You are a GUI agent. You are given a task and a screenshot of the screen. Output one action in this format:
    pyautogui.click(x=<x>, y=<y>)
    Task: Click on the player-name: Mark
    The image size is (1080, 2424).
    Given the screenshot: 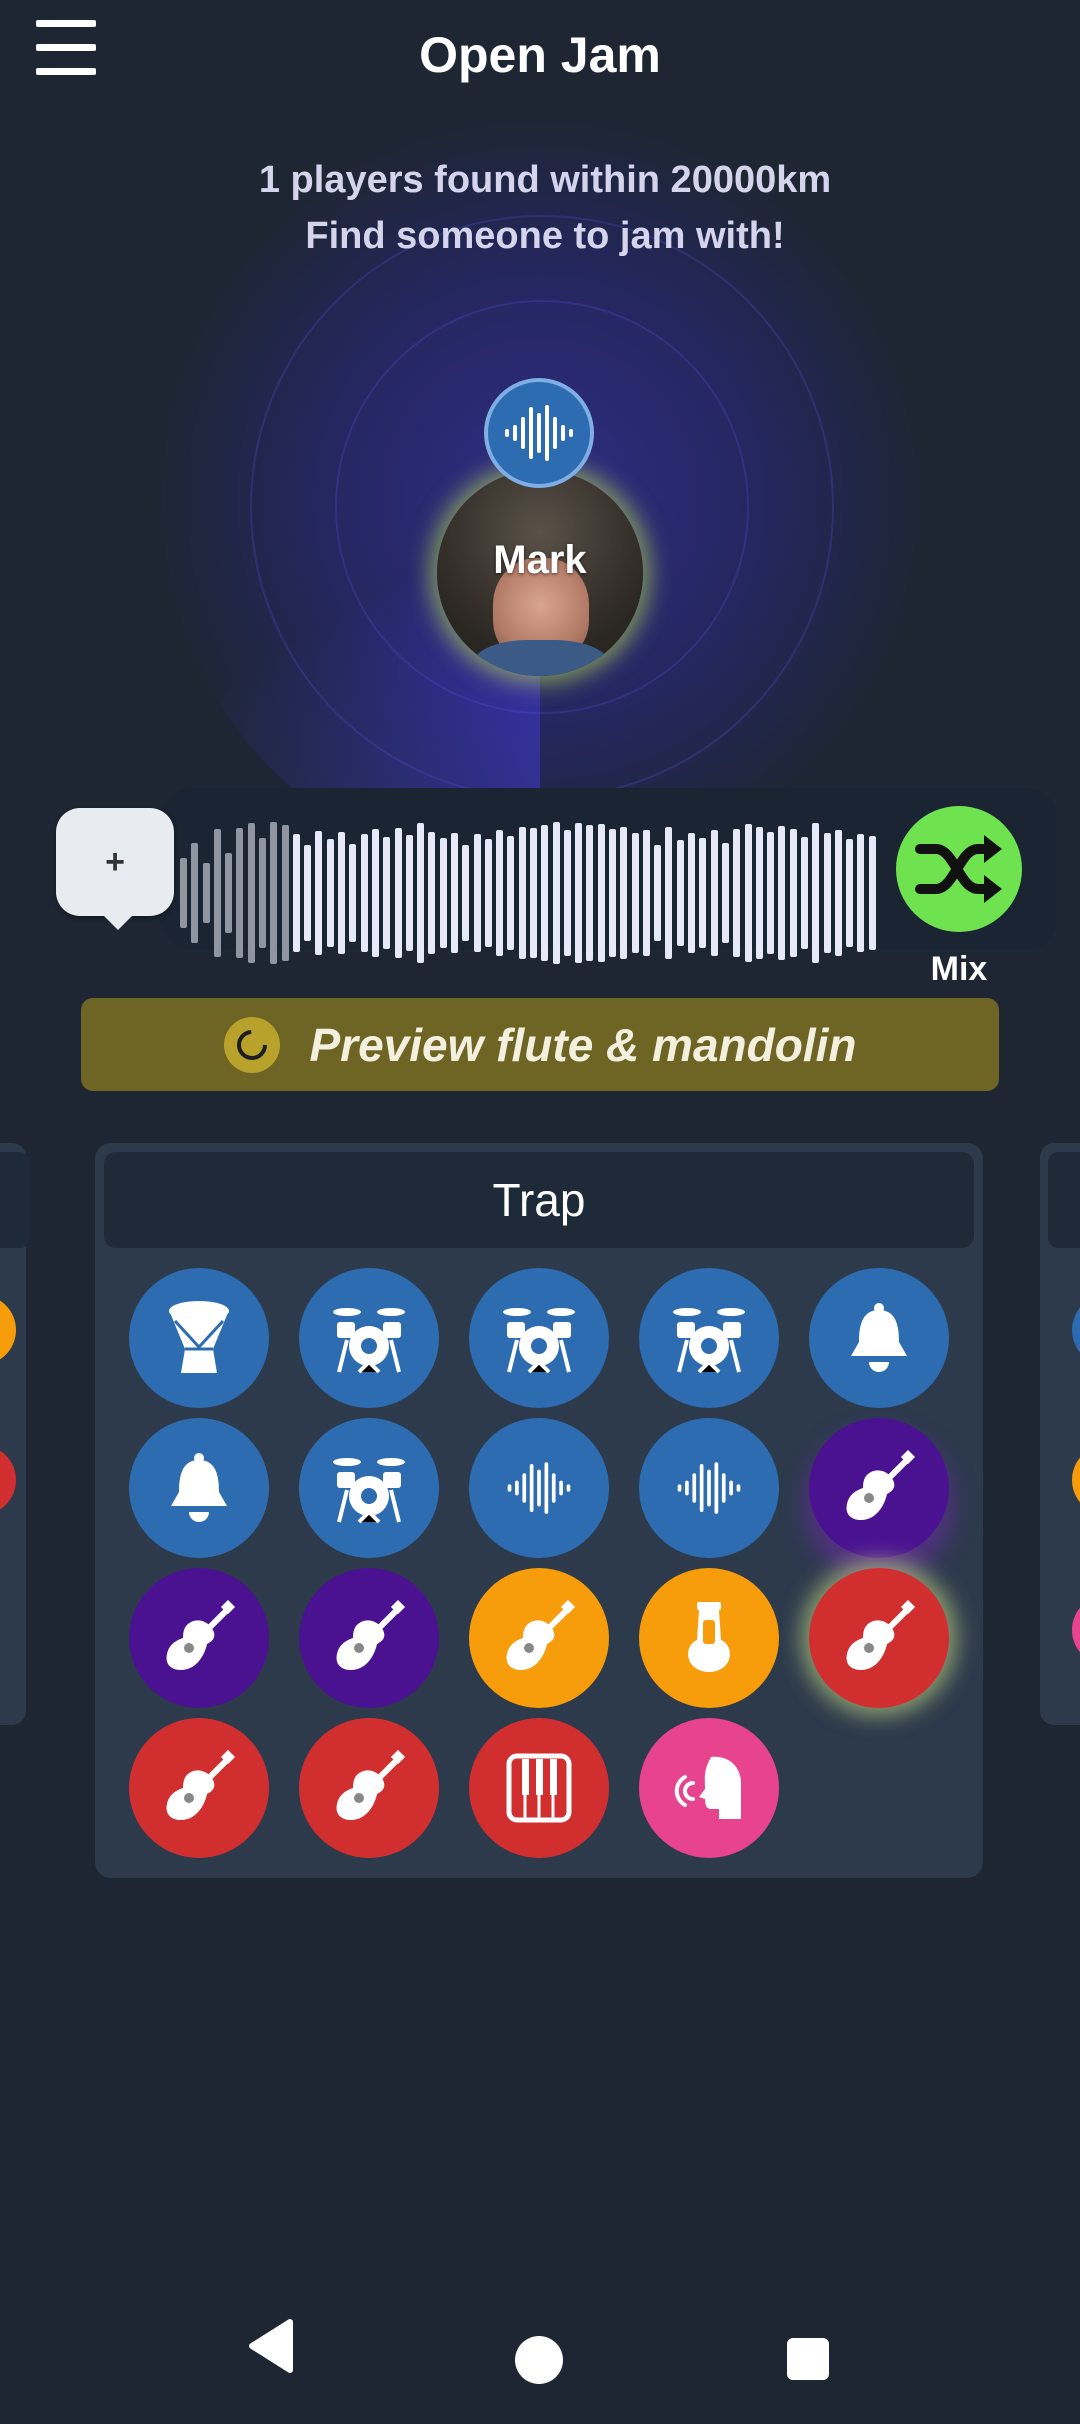 What is the action you would take?
    pyautogui.click(x=540, y=560)
    